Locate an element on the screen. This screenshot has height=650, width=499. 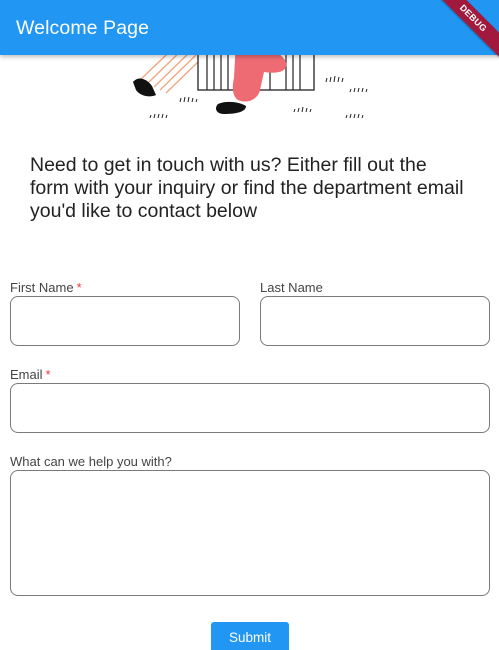
email-label-text: Email is located at coordinates (26, 374).